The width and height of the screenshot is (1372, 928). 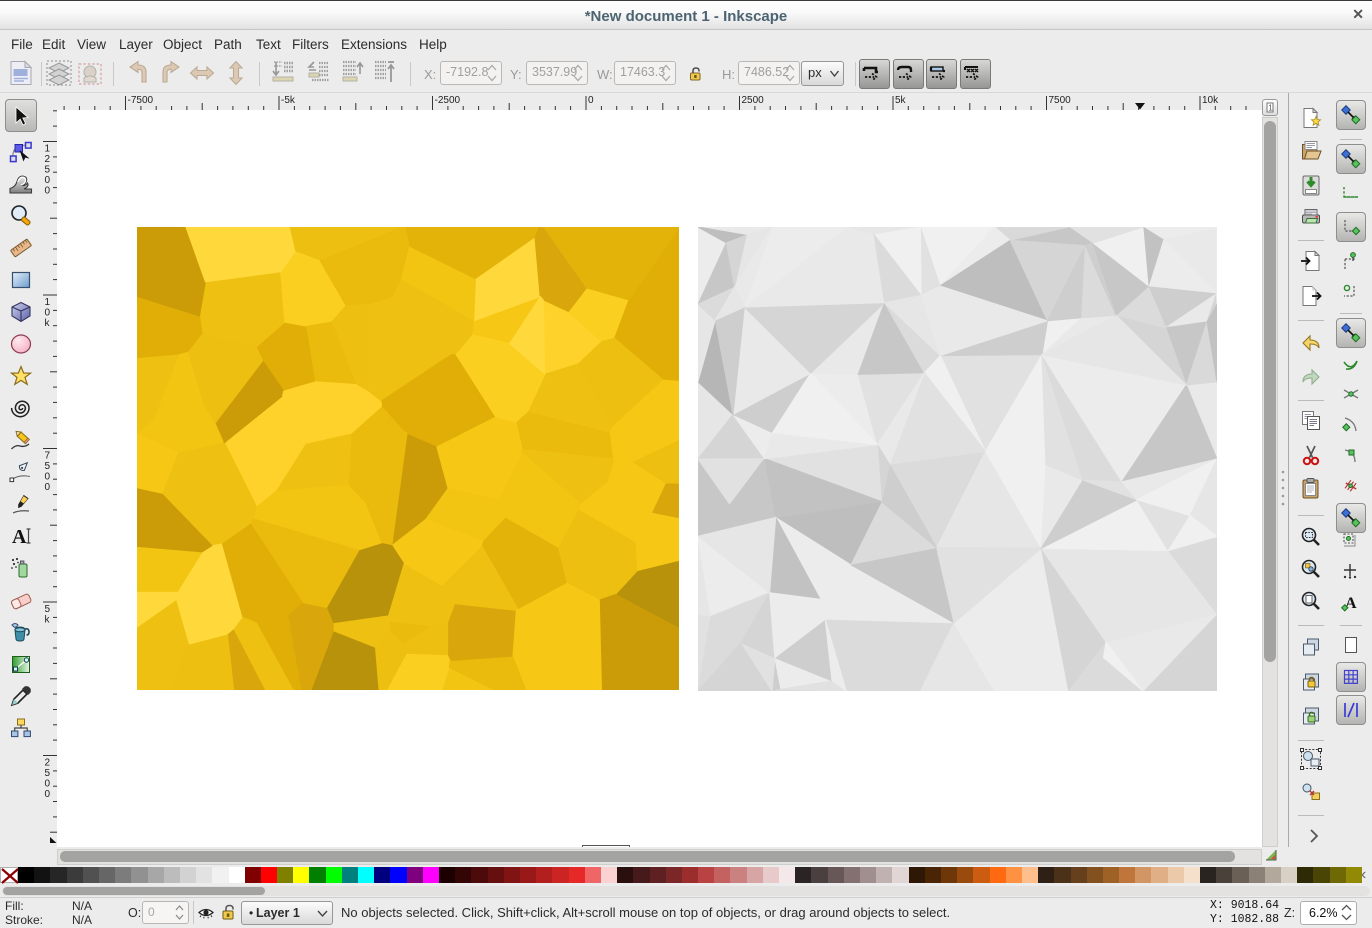 What do you see at coordinates (1210, 100) in the screenshot?
I see `svg-text: 10k` at bounding box center [1210, 100].